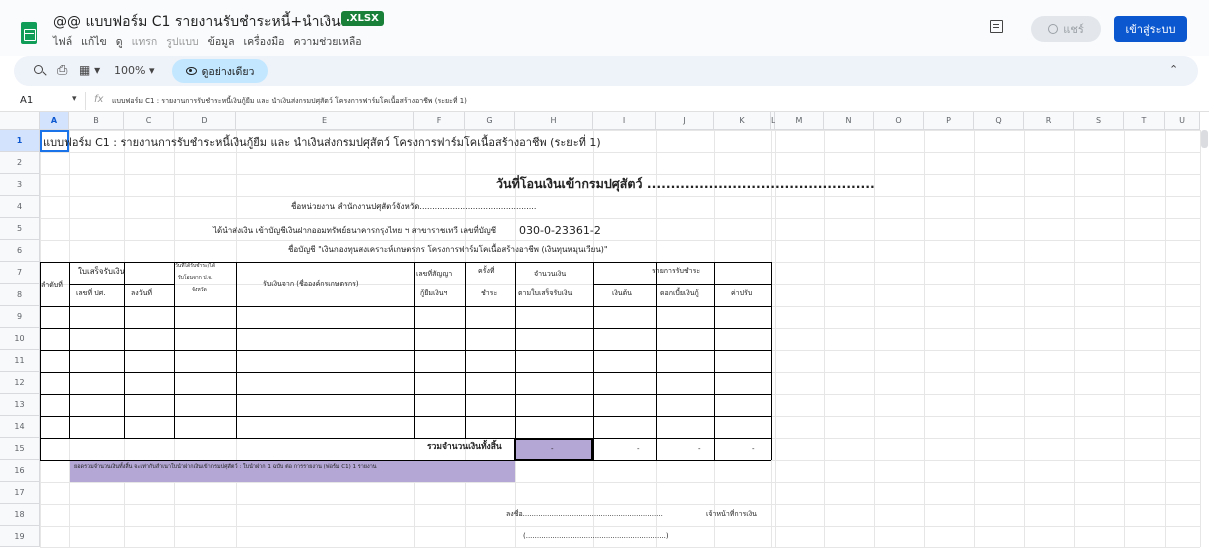 This screenshot has height=548, width=1209. I want to click on globe-icon, so click(1053, 29).